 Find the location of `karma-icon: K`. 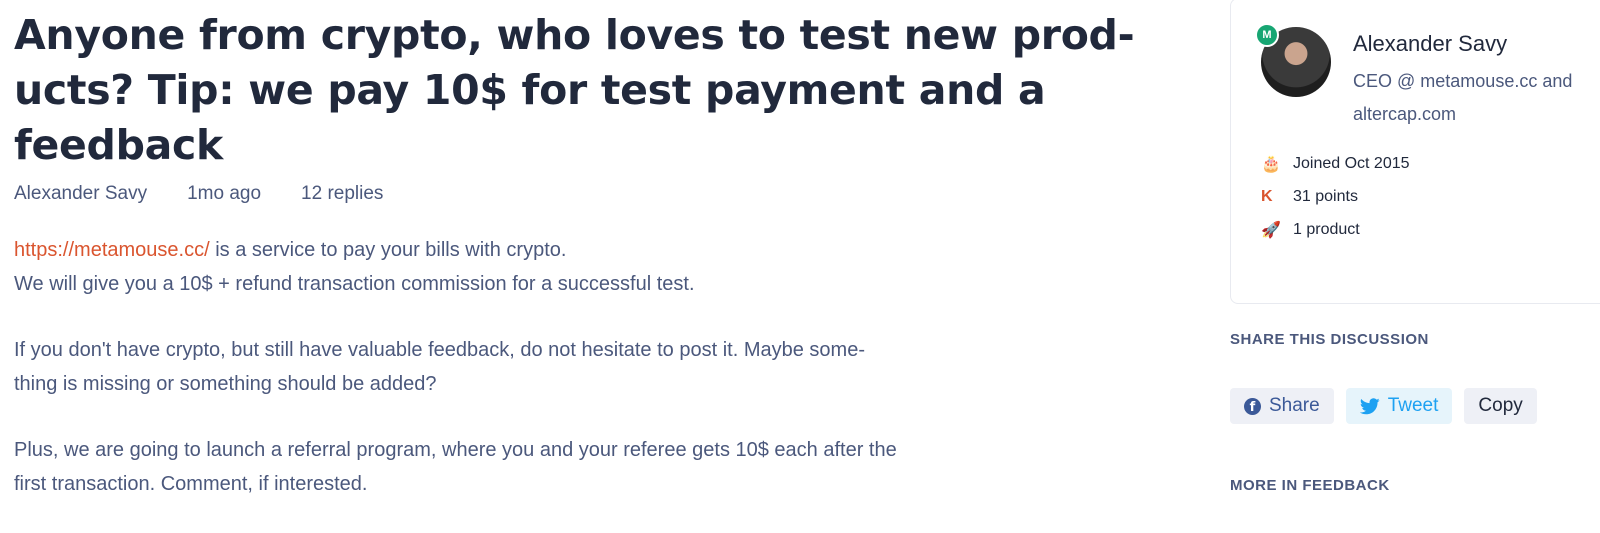

karma-icon: K is located at coordinates (1267, 196).